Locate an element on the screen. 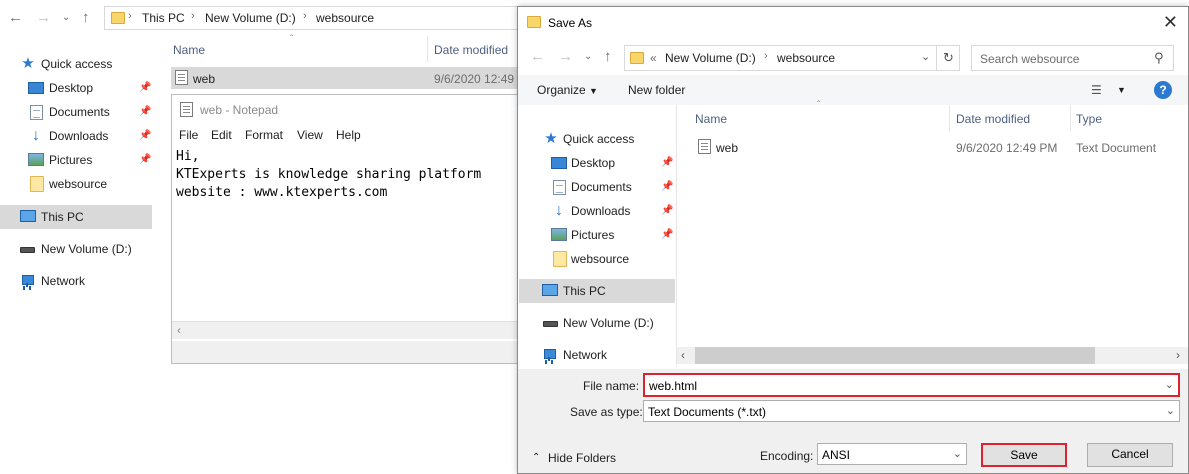  save-button: Save is located at coordinates (1024, 455).